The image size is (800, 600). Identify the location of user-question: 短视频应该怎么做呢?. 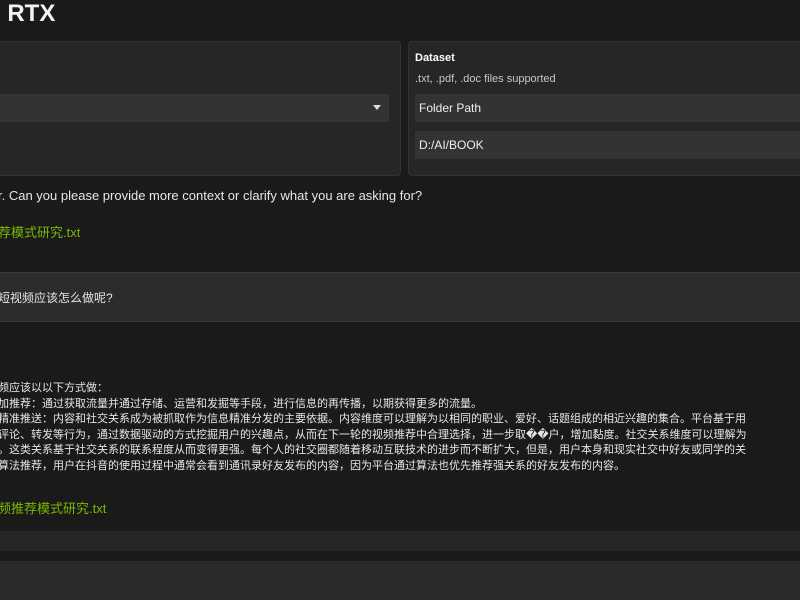
(56, 298).